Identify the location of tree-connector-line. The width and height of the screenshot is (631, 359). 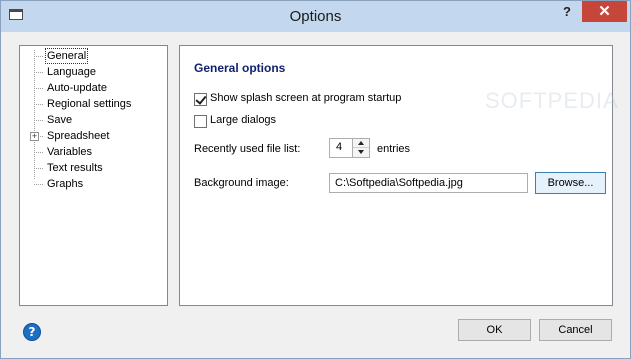
(34, 114).